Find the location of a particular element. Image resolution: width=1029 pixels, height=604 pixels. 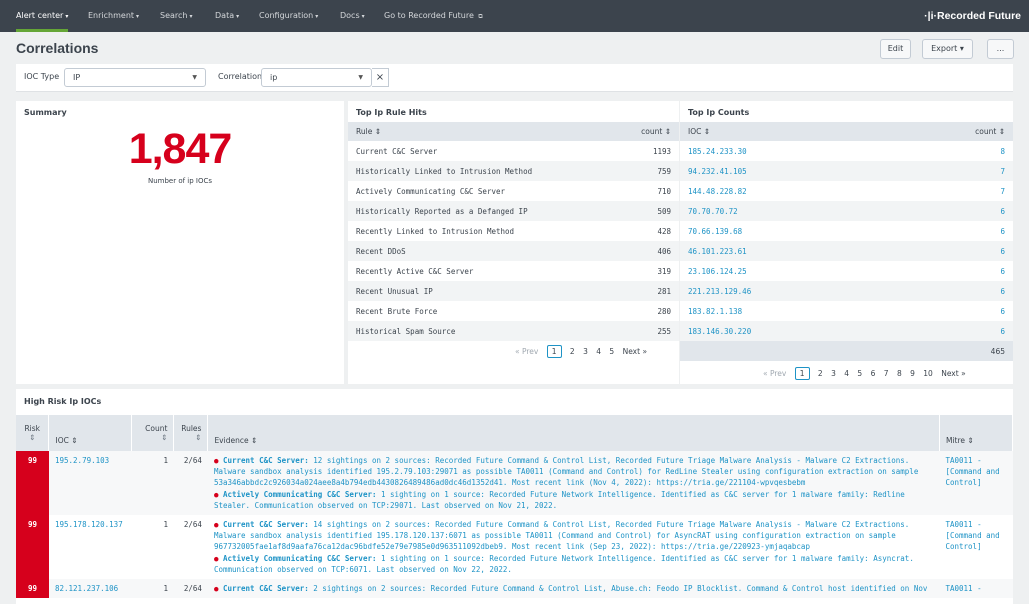

chevron-down-icon: ▾ is located at coordinates (317, 16).